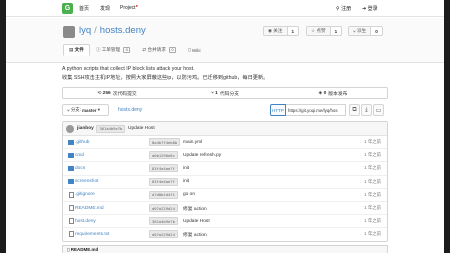  I want to click on folder-icon, so click(71, 142).